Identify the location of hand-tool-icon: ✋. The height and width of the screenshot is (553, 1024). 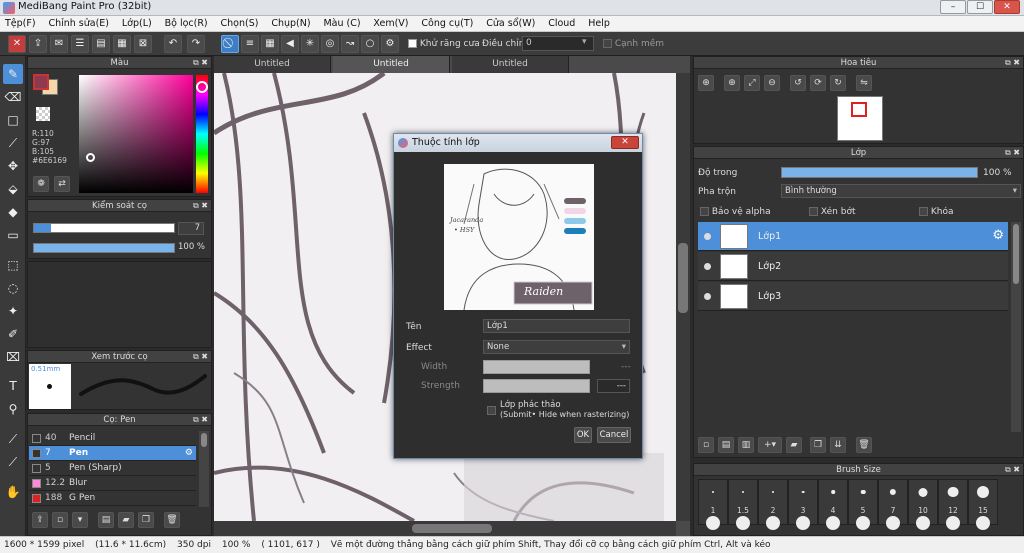
(13, 492).